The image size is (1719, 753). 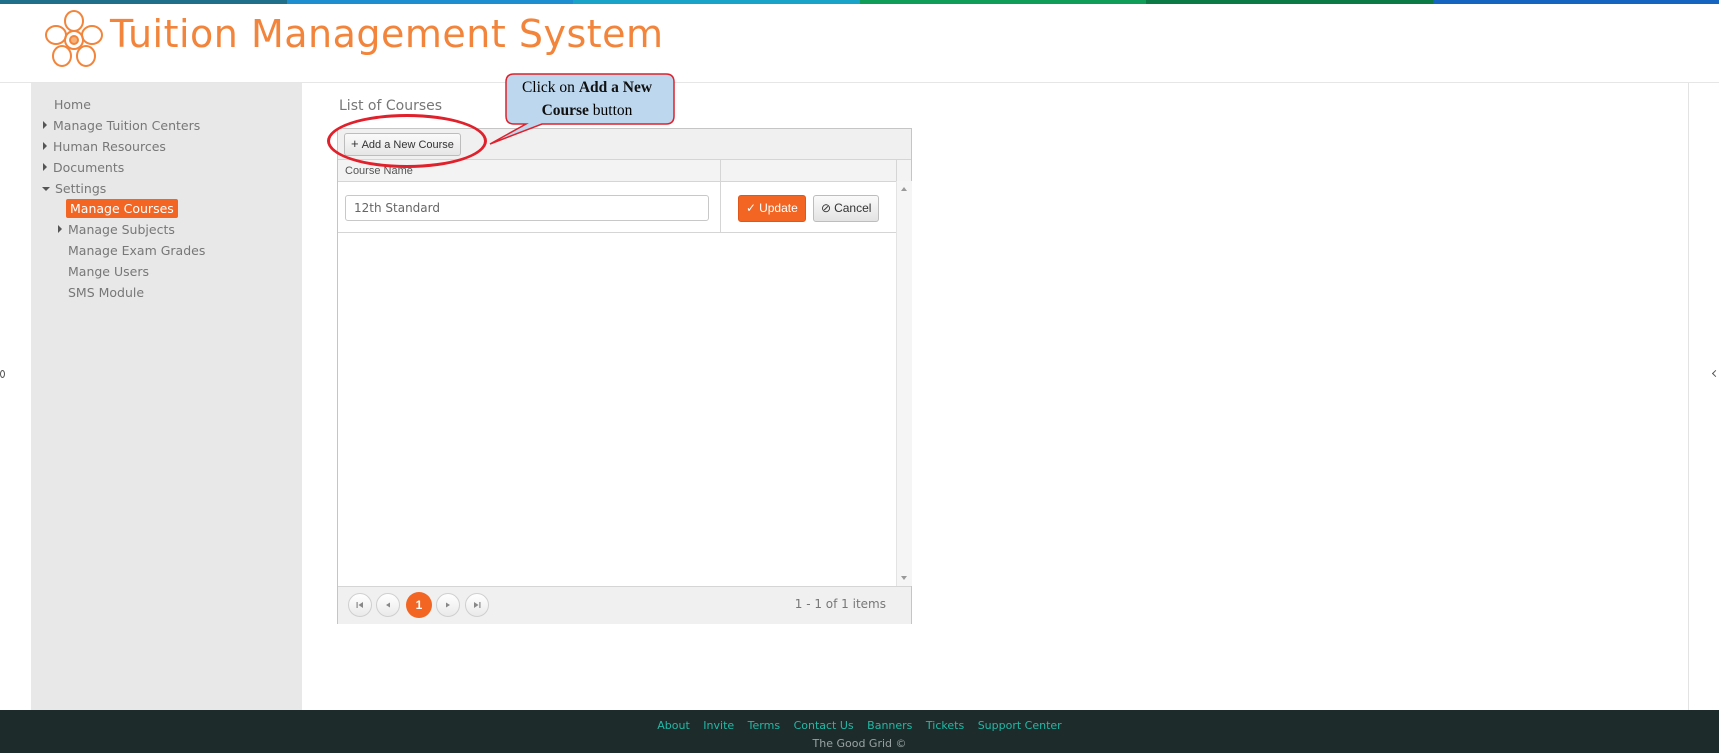 I want to click on first-page-button, so click(x=360, y=605).